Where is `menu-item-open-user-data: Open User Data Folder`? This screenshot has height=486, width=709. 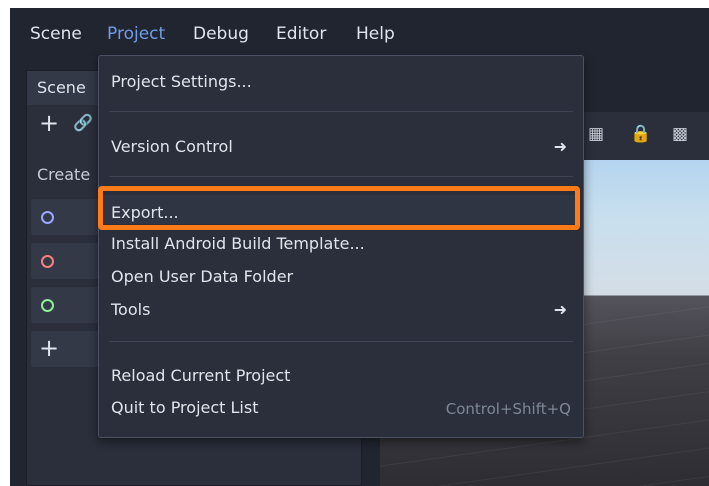
menu-item-open-user-data: Open User Data Folder is located at coordinates (202, 277).